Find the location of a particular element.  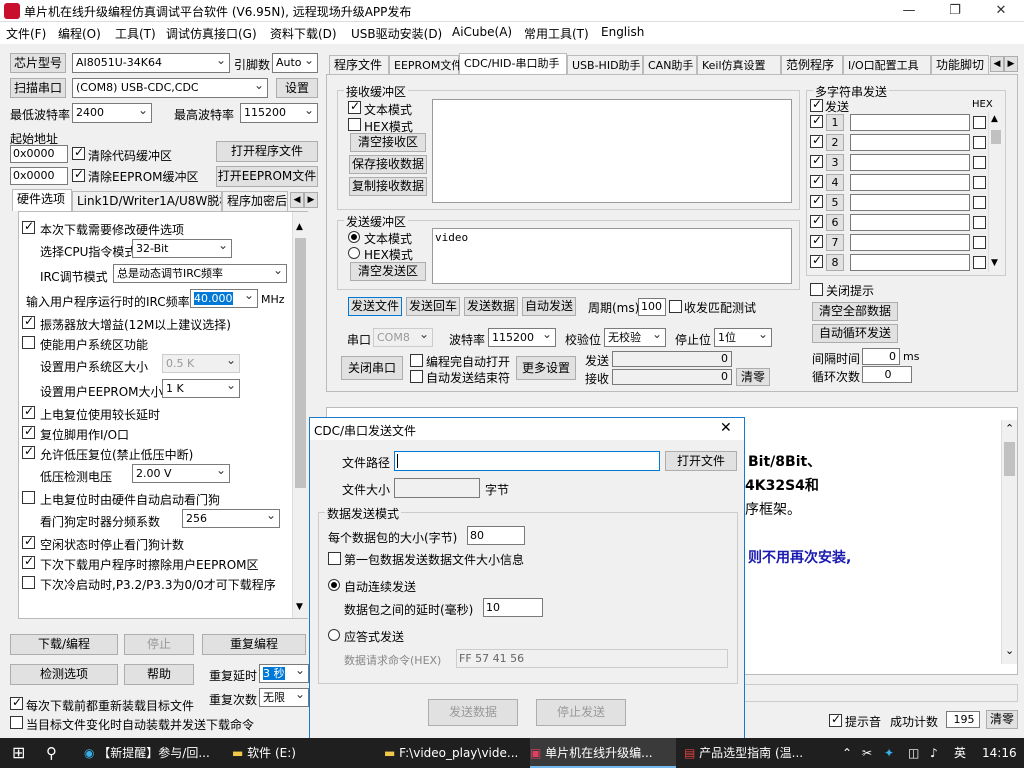

tabs-scroll-right-icon: ▶ is located at coordinates (1011, 64).